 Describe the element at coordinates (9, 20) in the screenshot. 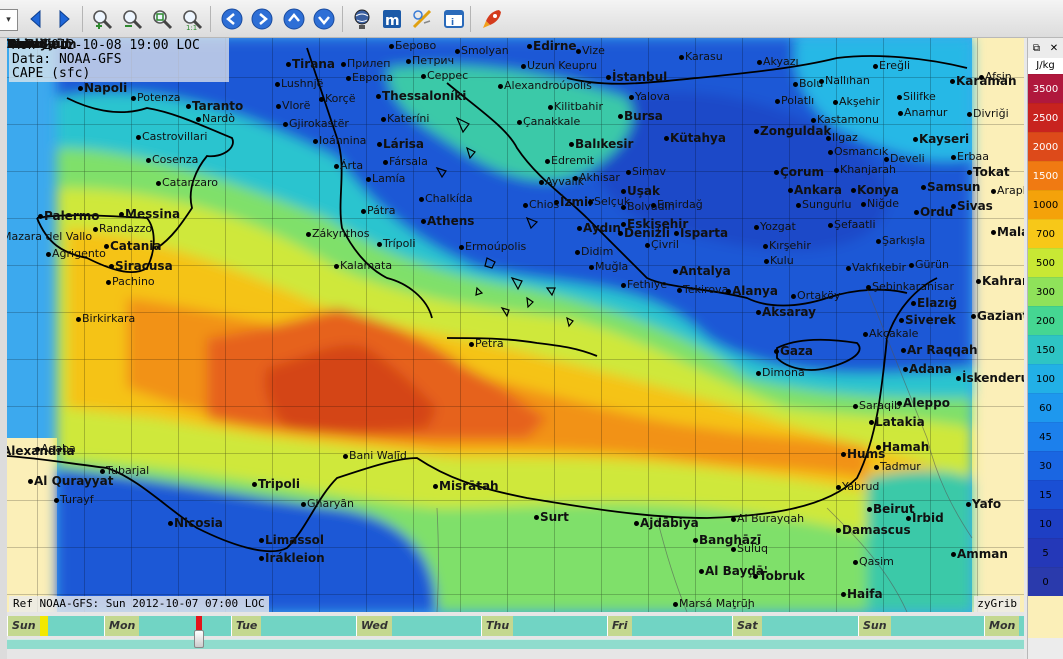

I see `toolbar-dropdown: ▾` at that location.